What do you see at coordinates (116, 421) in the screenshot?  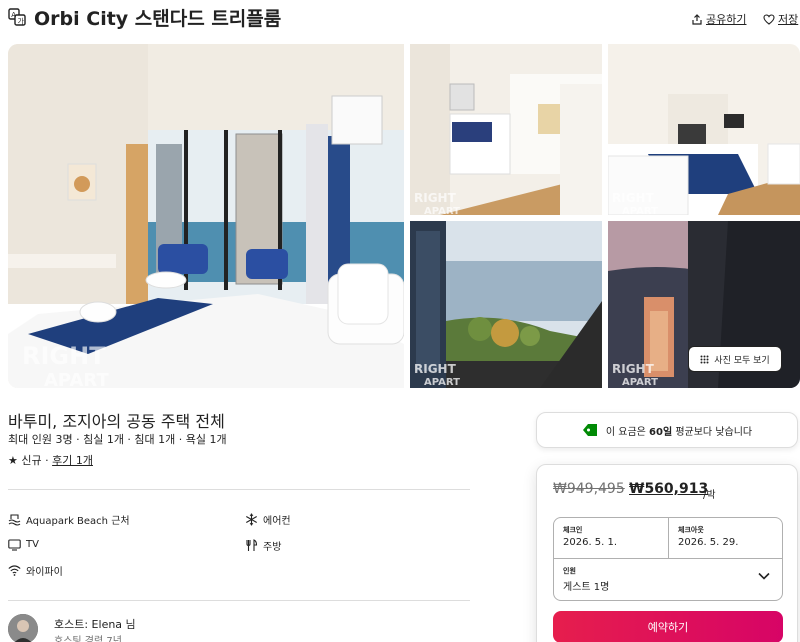 I see `listing-title: 바투미, 조지아의 공동 주택 전체` at bounding box center [116, 421].